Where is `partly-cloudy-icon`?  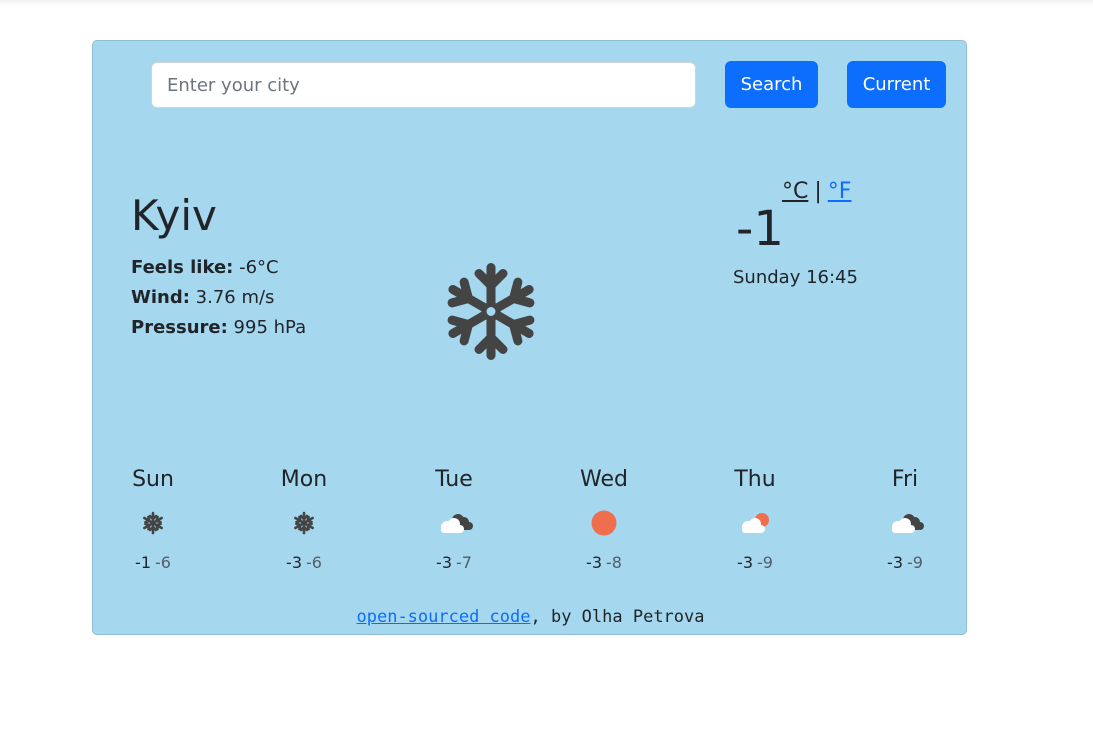 partly-cloudy-icon is located at coordinates (755, 523).